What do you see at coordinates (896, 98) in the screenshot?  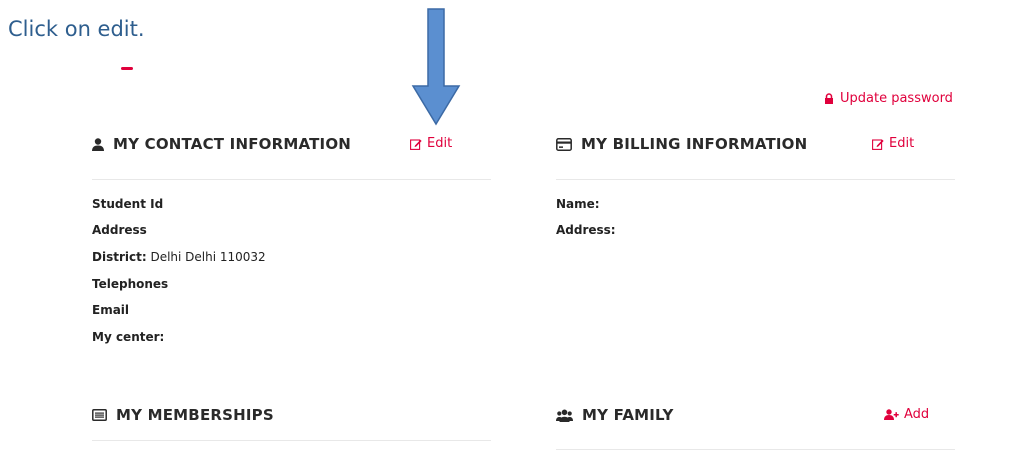 I see `update-password-label: Update password` at bounding box center [896, 98].